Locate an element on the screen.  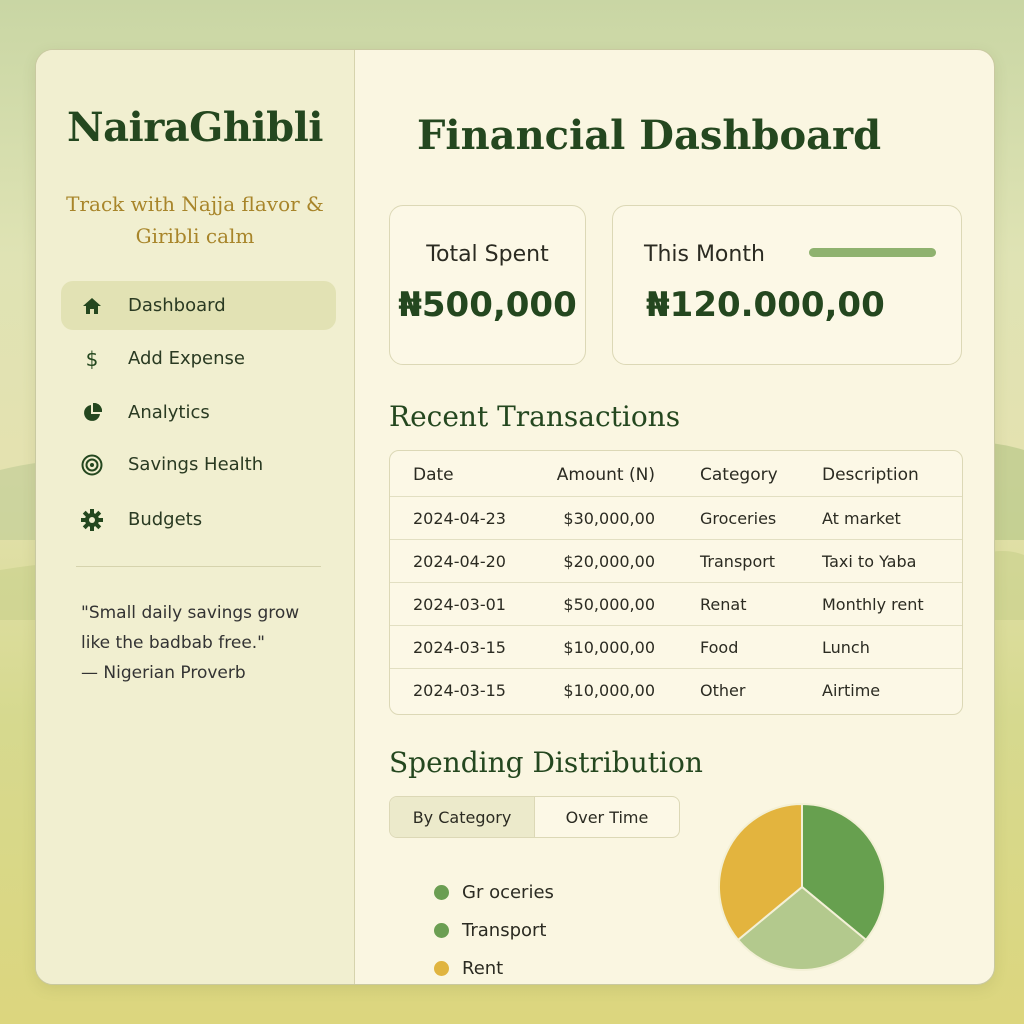
table-row: 2024-03-15 $10,000,00 Food Lunch is located at coordinates (676, 647).